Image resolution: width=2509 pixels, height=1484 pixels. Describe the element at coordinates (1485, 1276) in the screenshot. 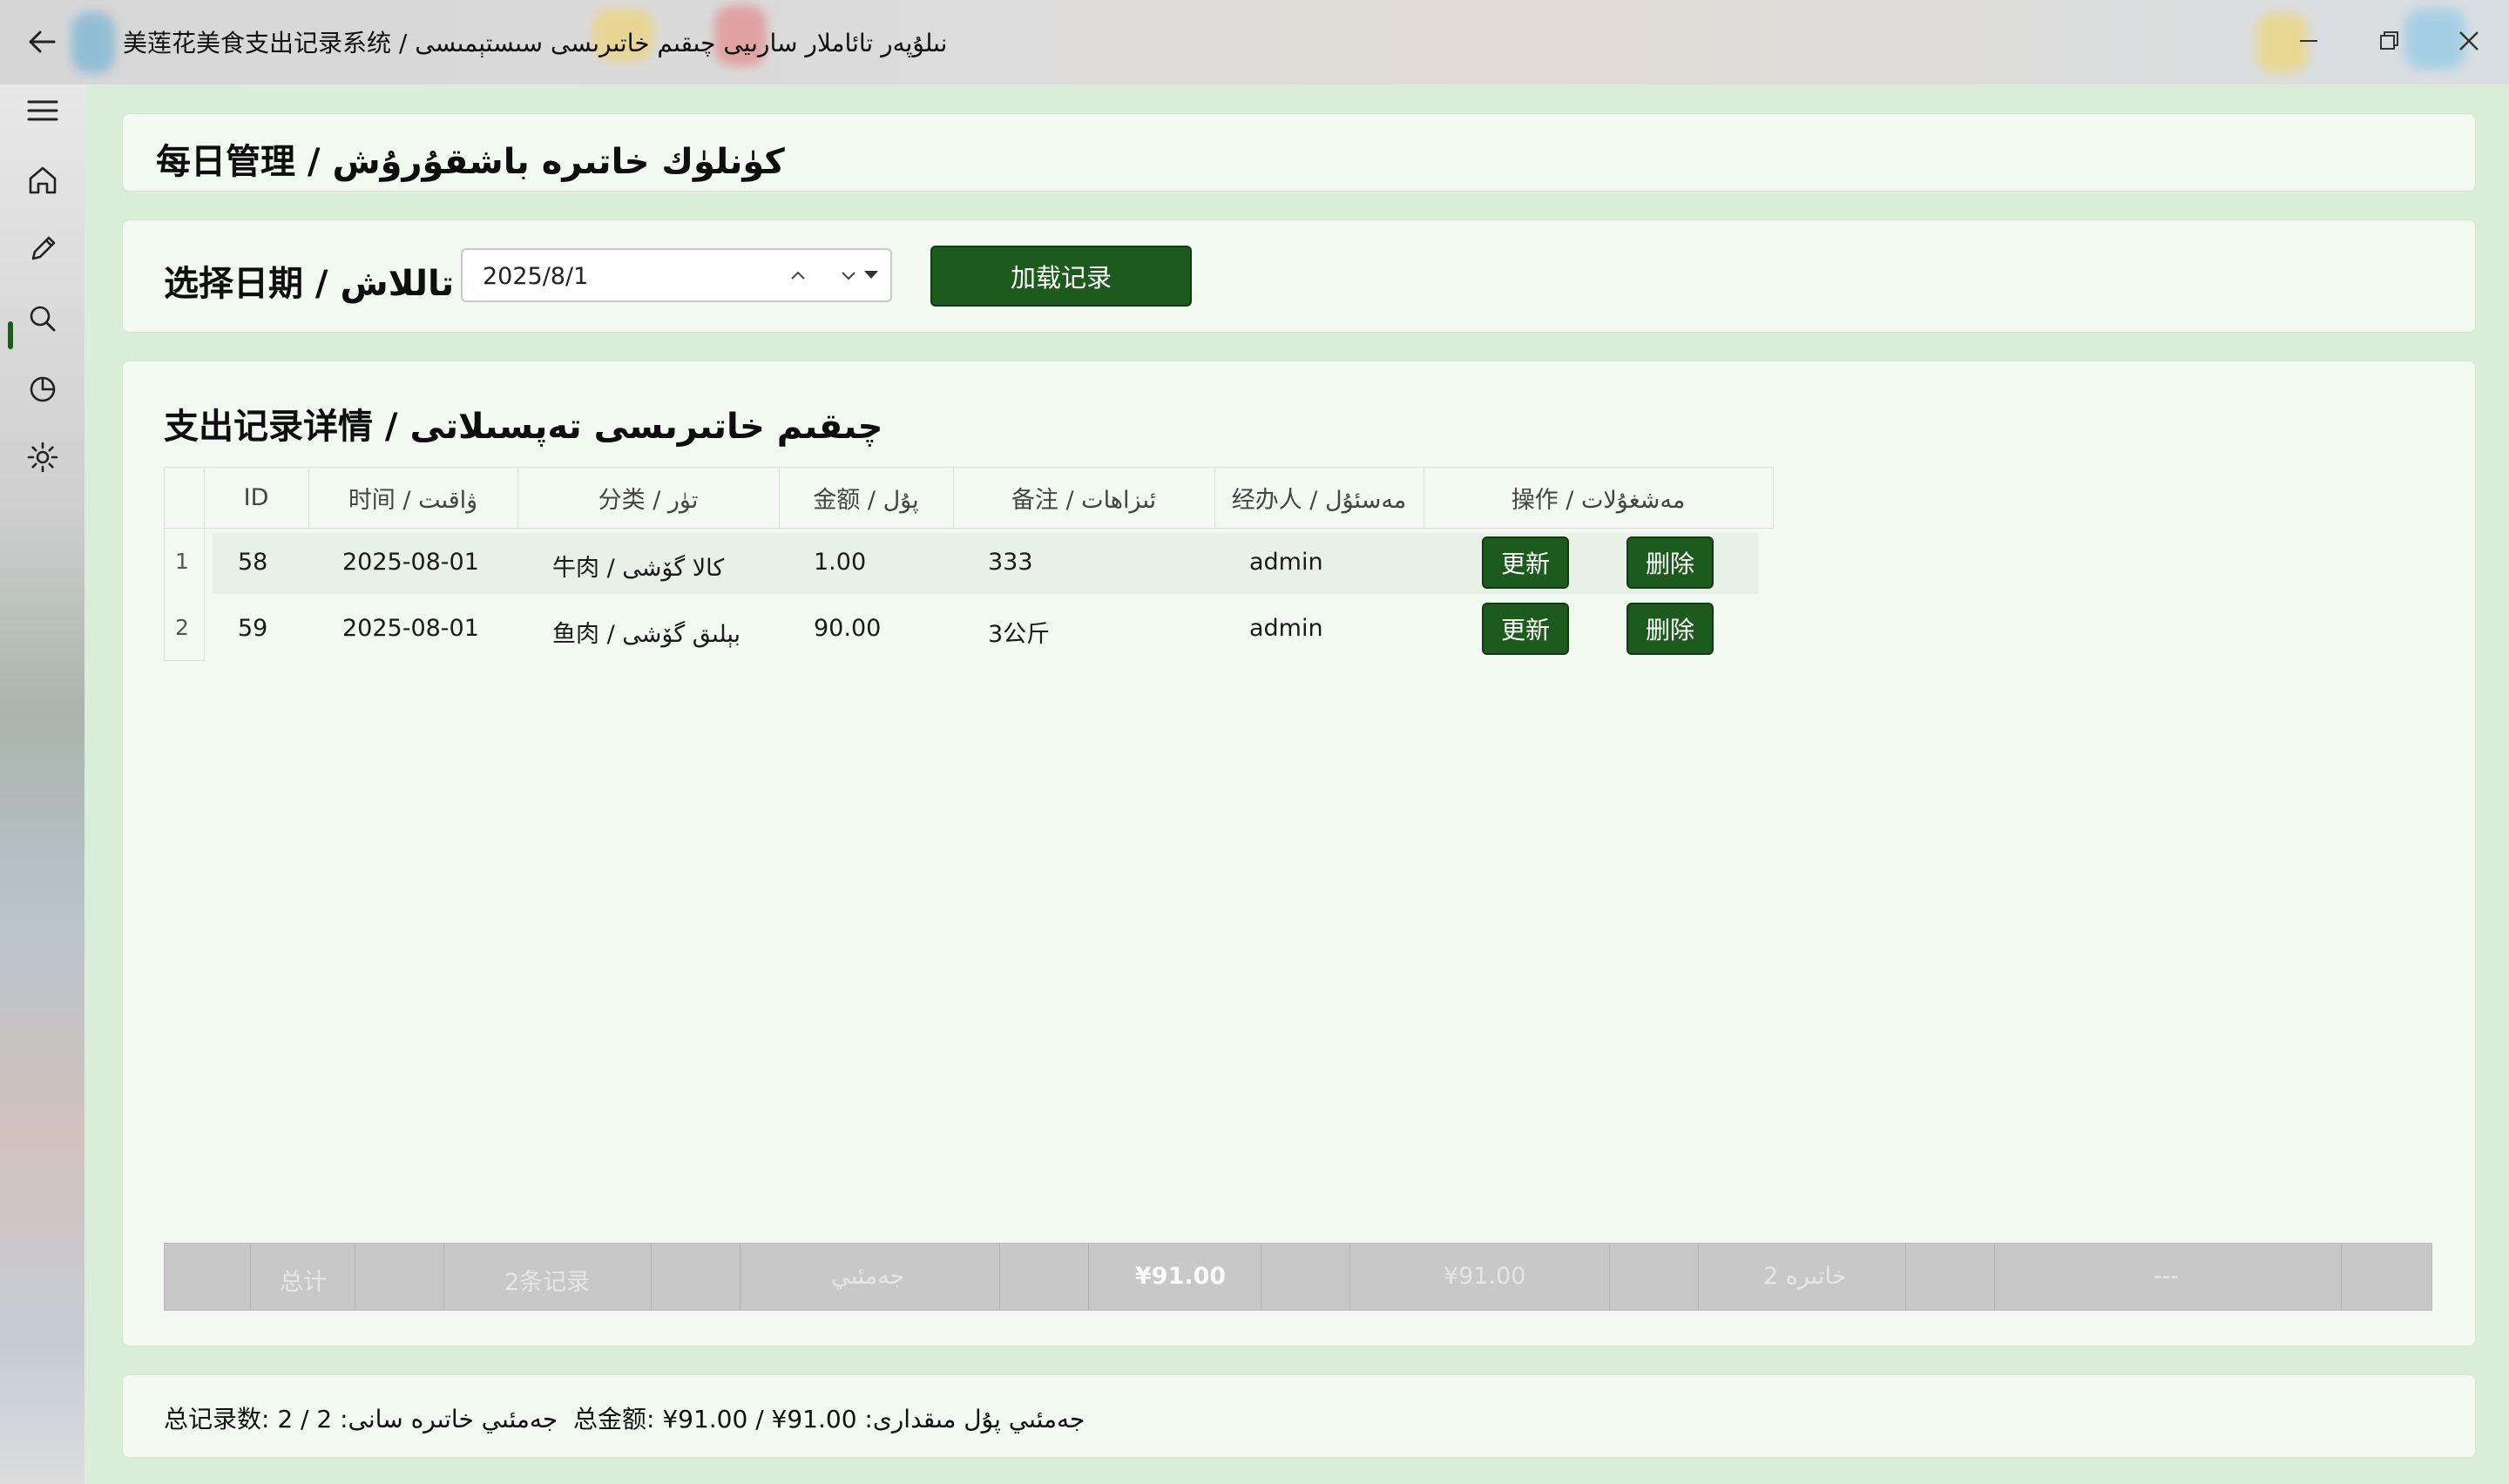

I see `summary-amount: ¥91.00` at that location.